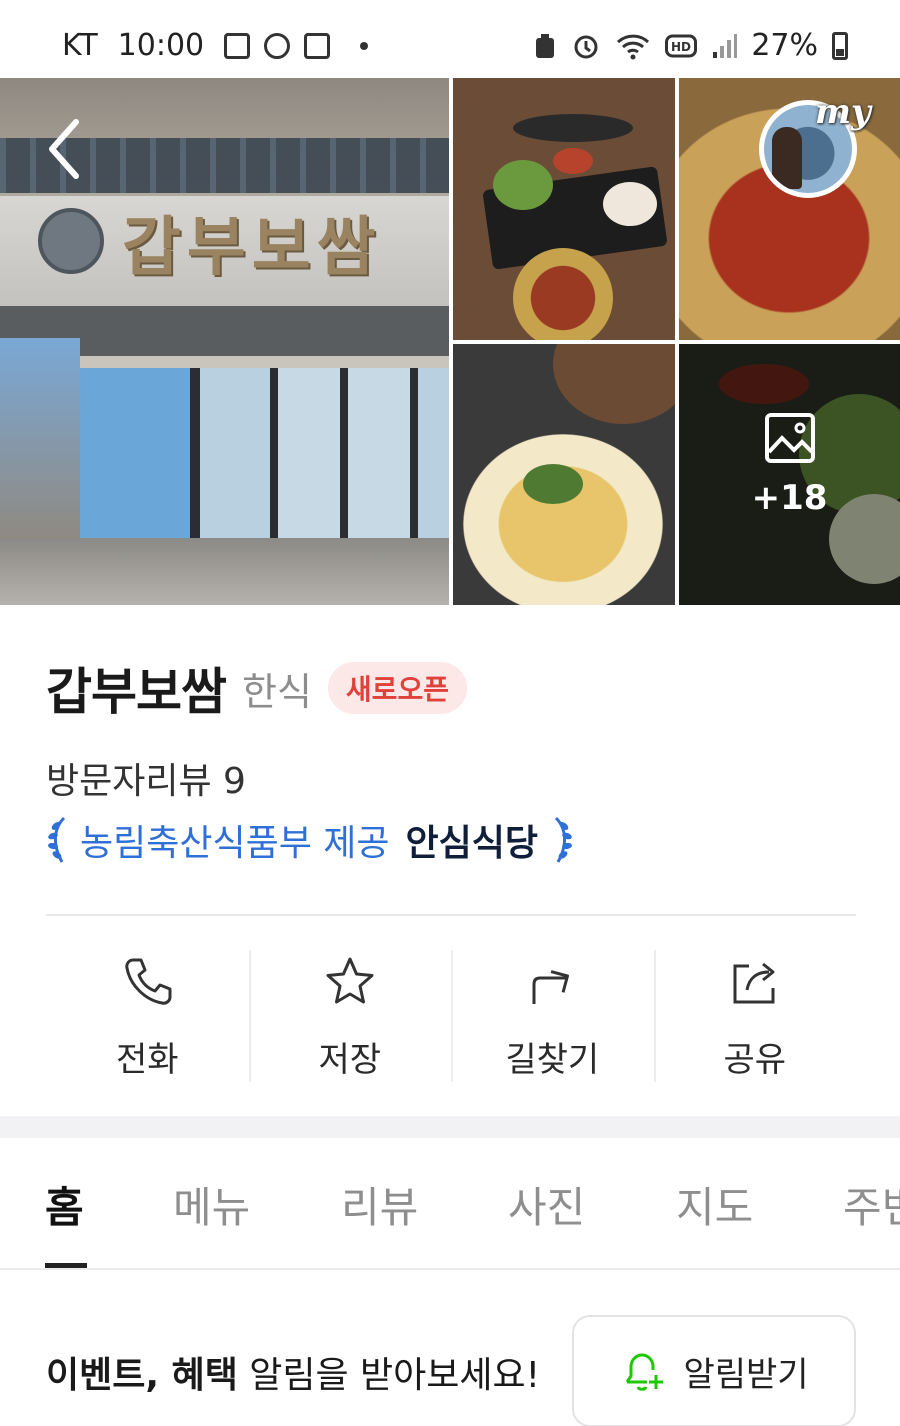 The height and width of the screenshot is (1426, 900). What do you see at coordinates (754, 983) in the screenshot?
I see `share-icon` at bounding box center [754, 983].